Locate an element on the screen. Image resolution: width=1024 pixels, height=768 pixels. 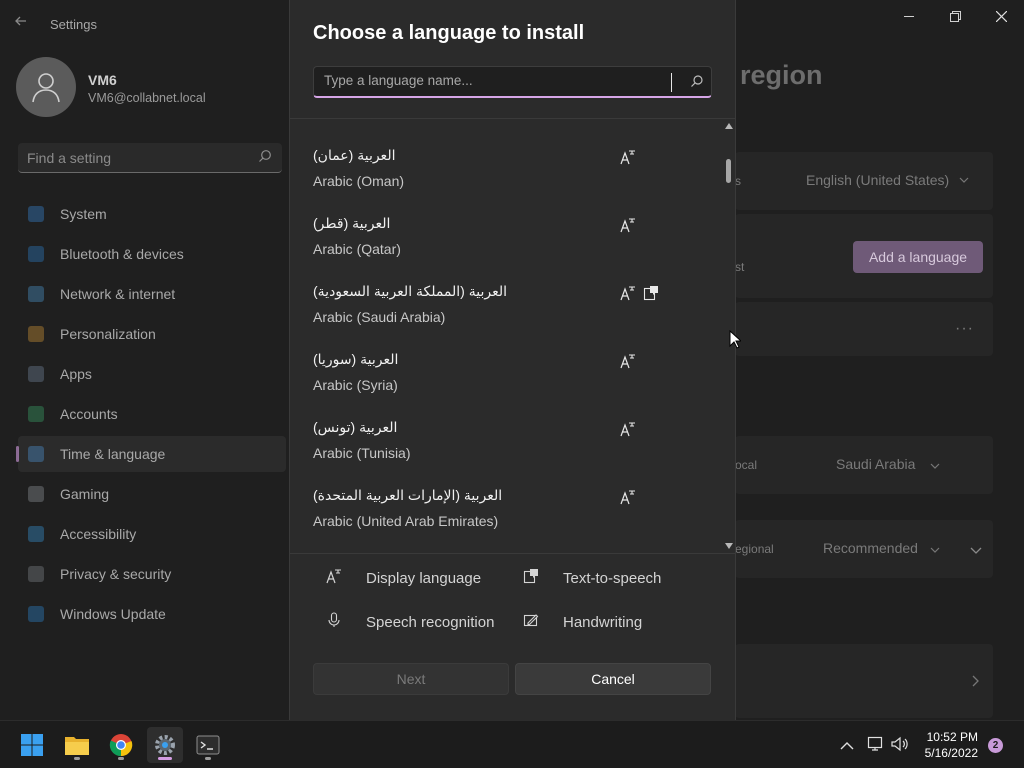
clock-time: 10:52 PM is located at coordinates (951, 737).